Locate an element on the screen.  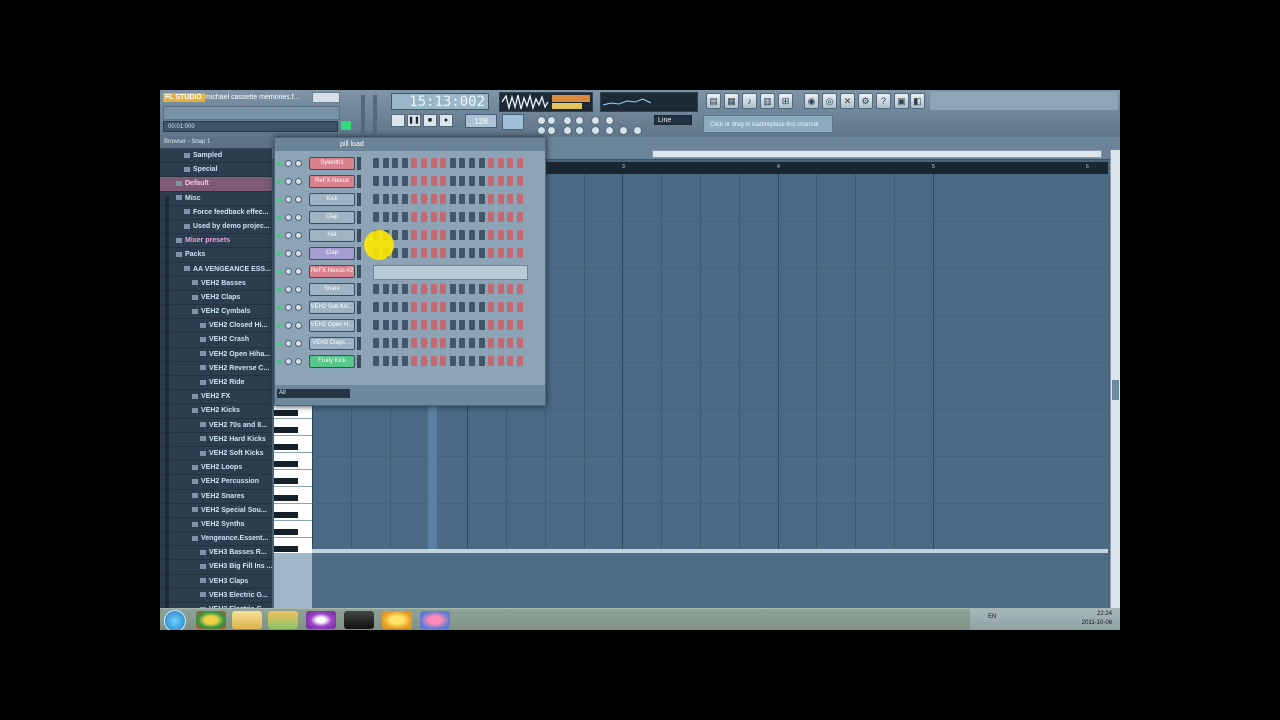
channel-button: Fruity Kick is located at coordinates (332, 361).